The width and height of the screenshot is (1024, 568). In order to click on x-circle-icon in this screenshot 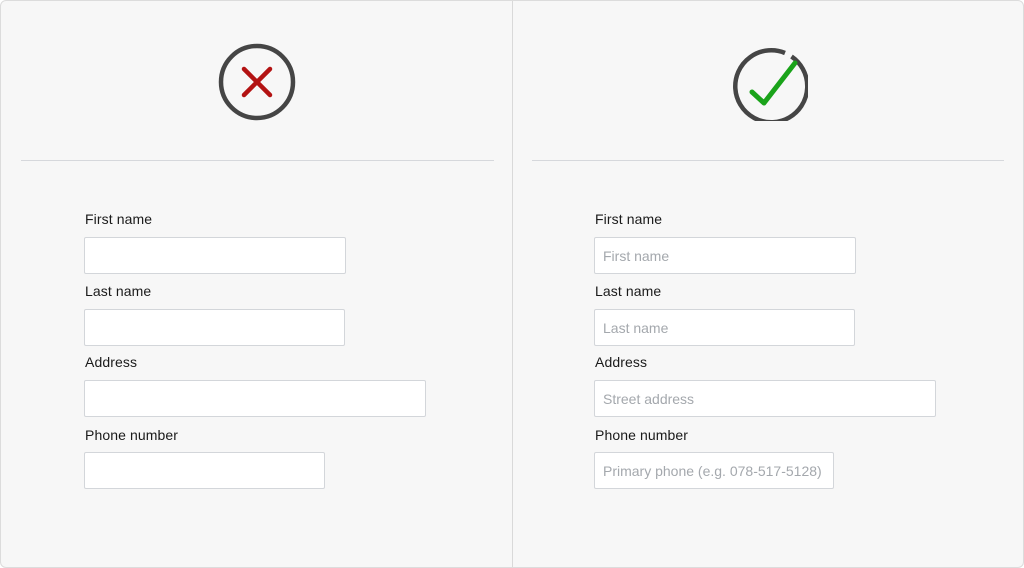, I will do `click(257, 82)`.